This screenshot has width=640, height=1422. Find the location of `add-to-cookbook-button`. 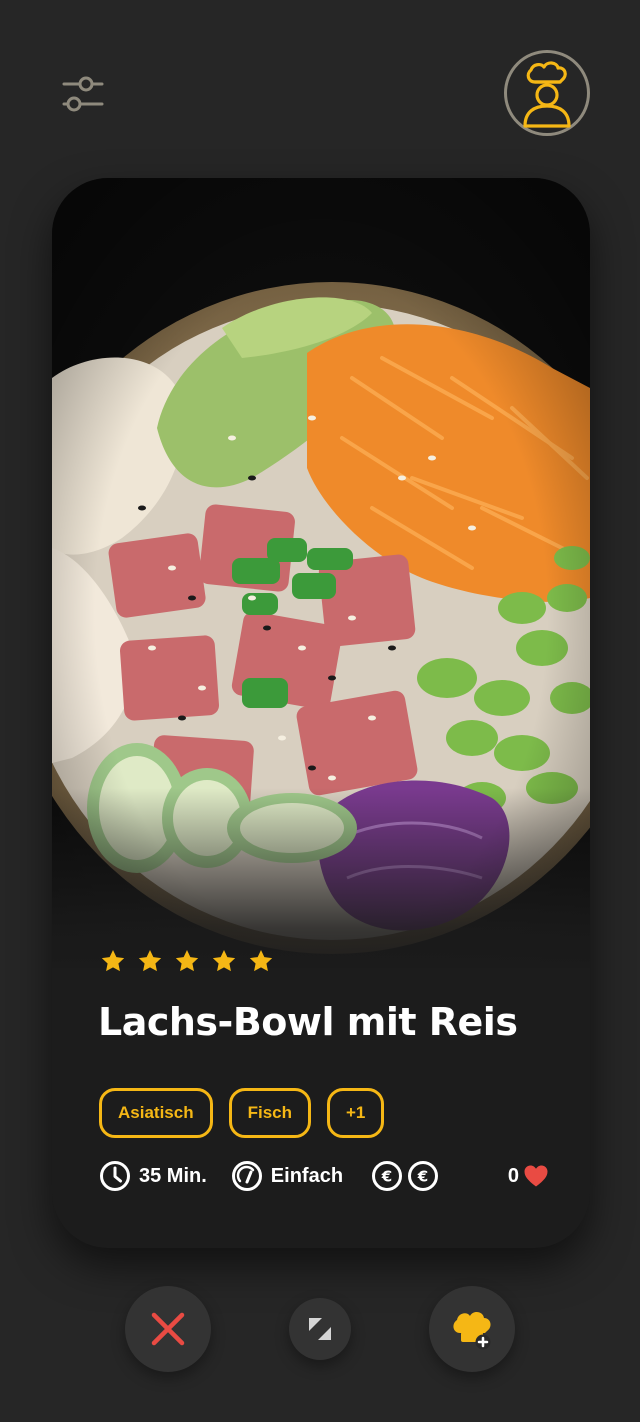

add-to-cookbook-button is located at coordinates (472, 1329).